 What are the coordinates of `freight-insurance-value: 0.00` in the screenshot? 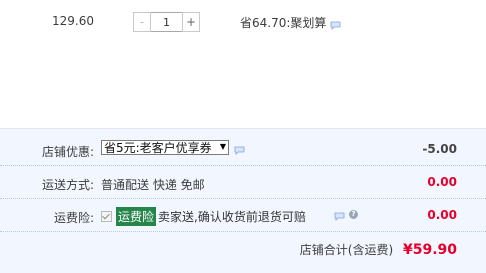 It's located at (442, 215).